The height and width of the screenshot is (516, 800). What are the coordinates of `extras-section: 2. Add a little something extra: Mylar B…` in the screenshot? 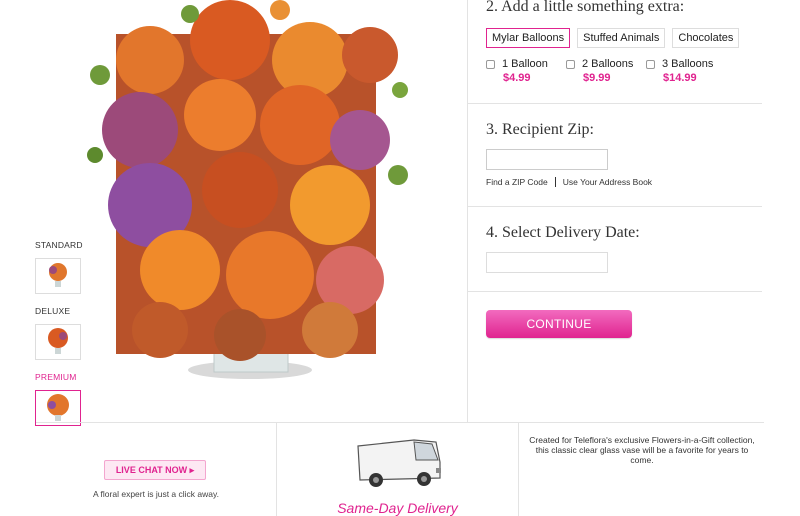 It's located at (615, 52).